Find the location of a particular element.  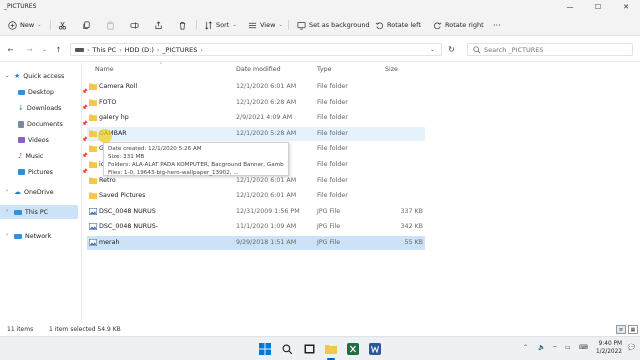

sort-label: Sort is located at coordinates (223, 25).